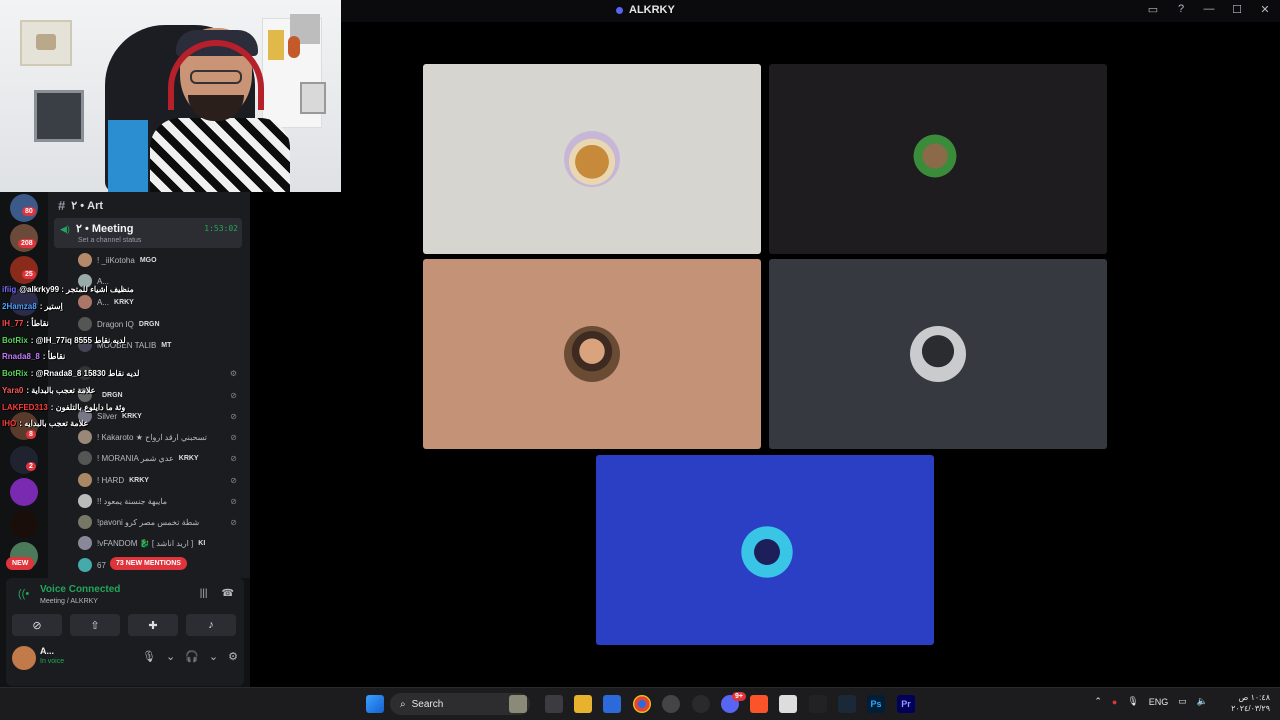 This screenshot has height=720, width=1280. Describe the element at coordinates (160, 260) in the screenshot. I see `voice-member: ! _iiKotoha MGO` at that location.